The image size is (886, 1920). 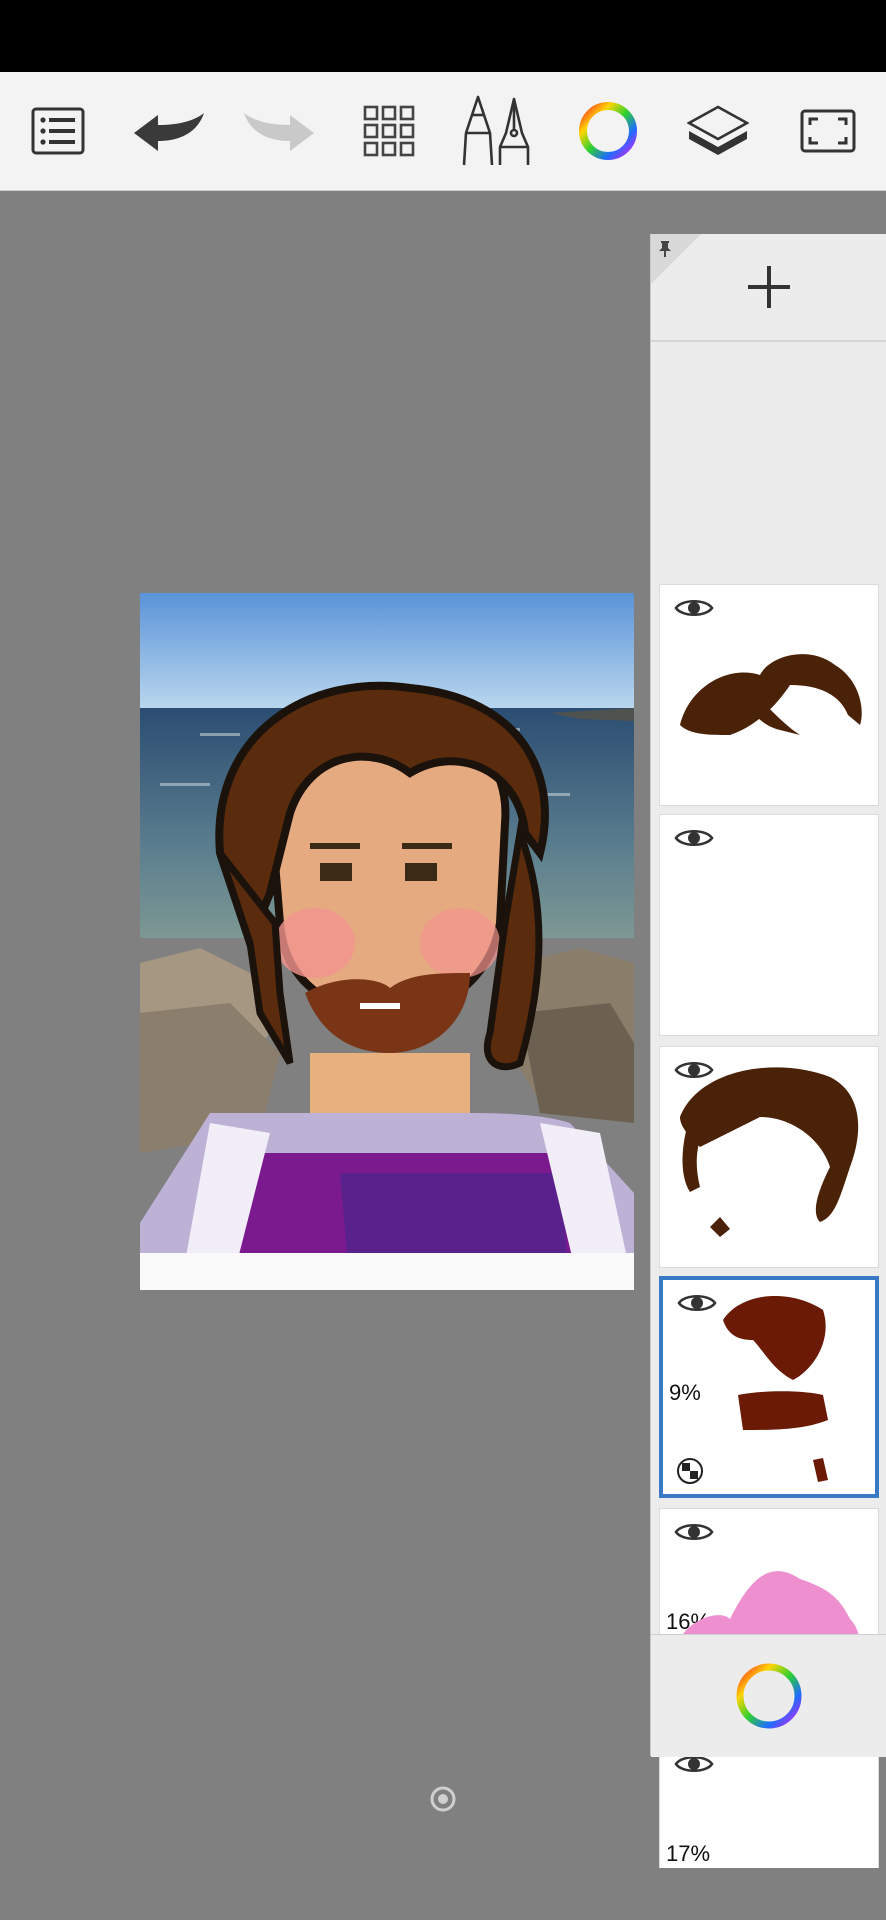 I want to click on pencil-pen-icon, so click(x=496, y=130).